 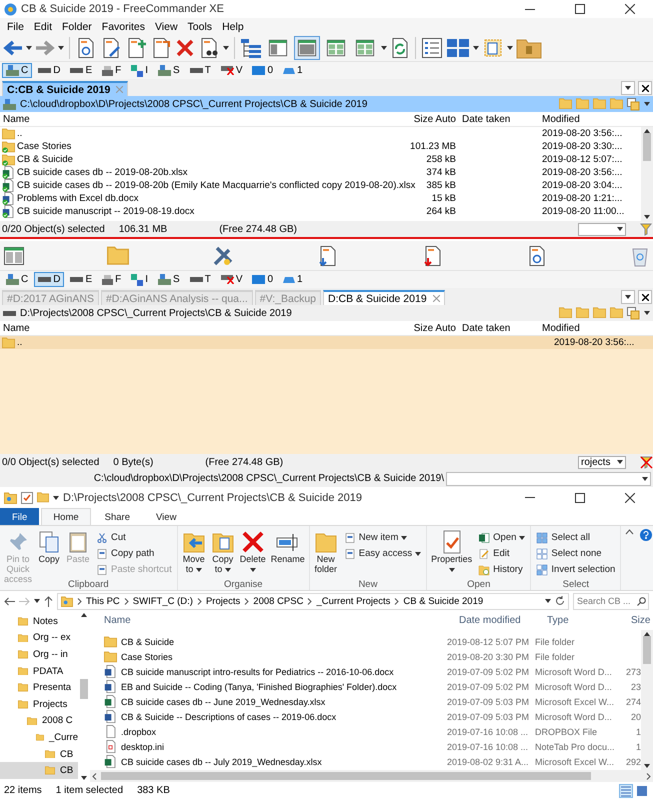 I want to click on column-header: Type, so click(x=587, y=620).